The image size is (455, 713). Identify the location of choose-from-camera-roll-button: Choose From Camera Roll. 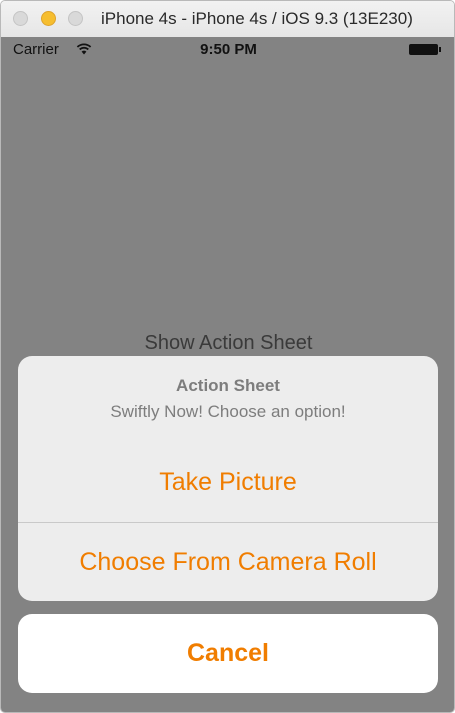
(228, 562).